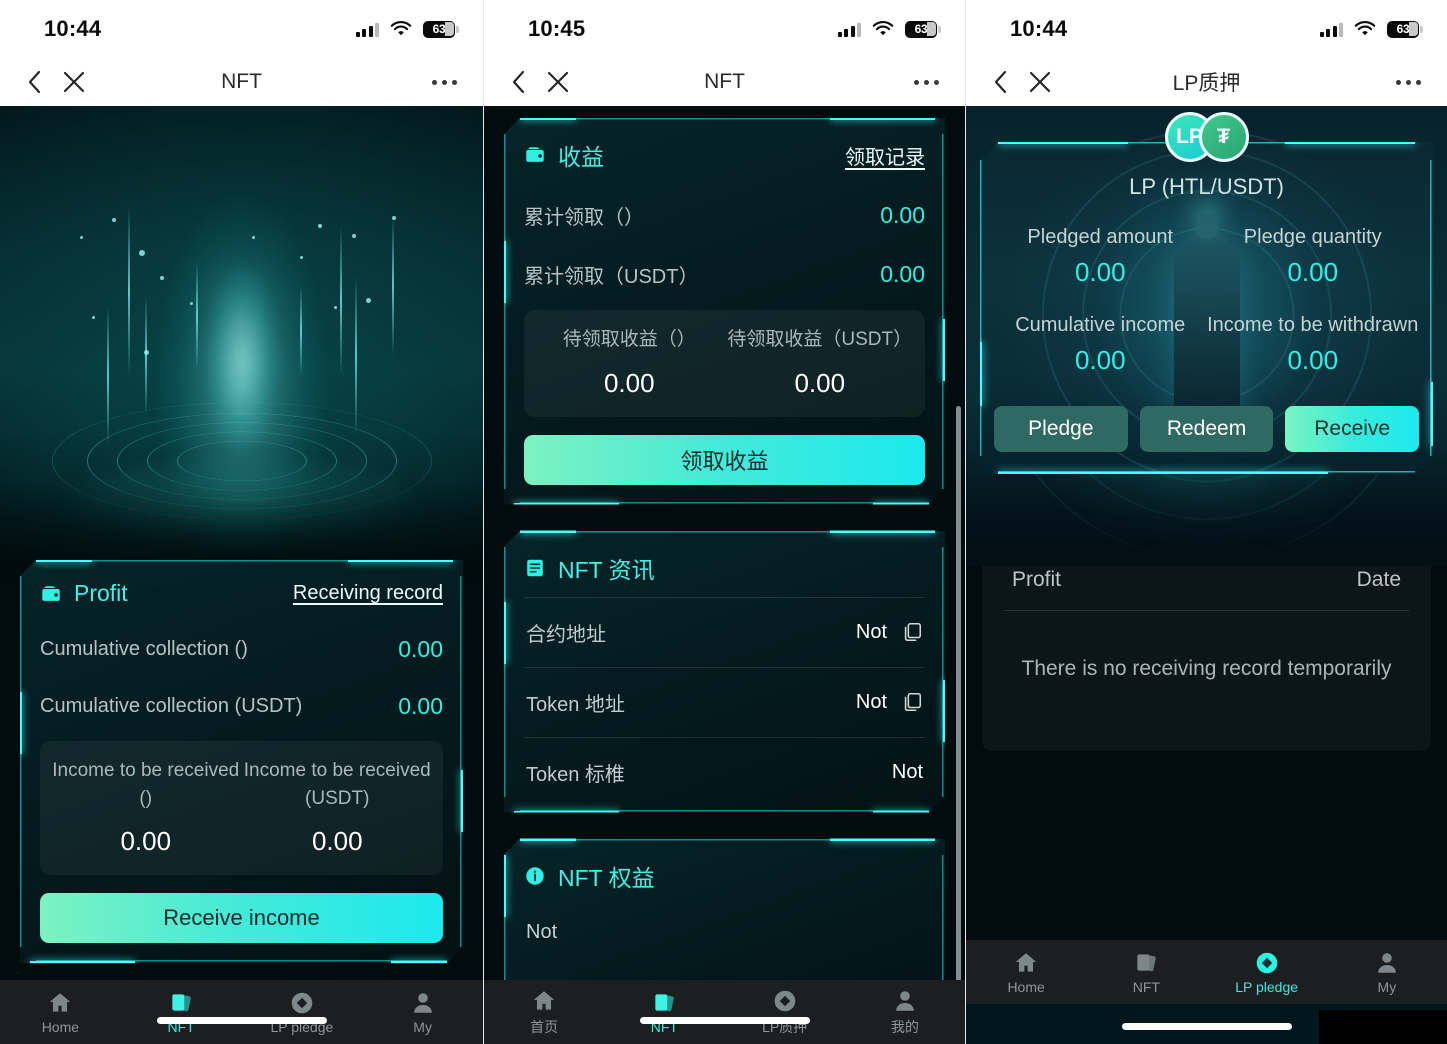 Image resolution: width=1447 pixels, height=1044 pixels. I want to click on tab-lp-pledge: LP质押, so click(785, 1012).